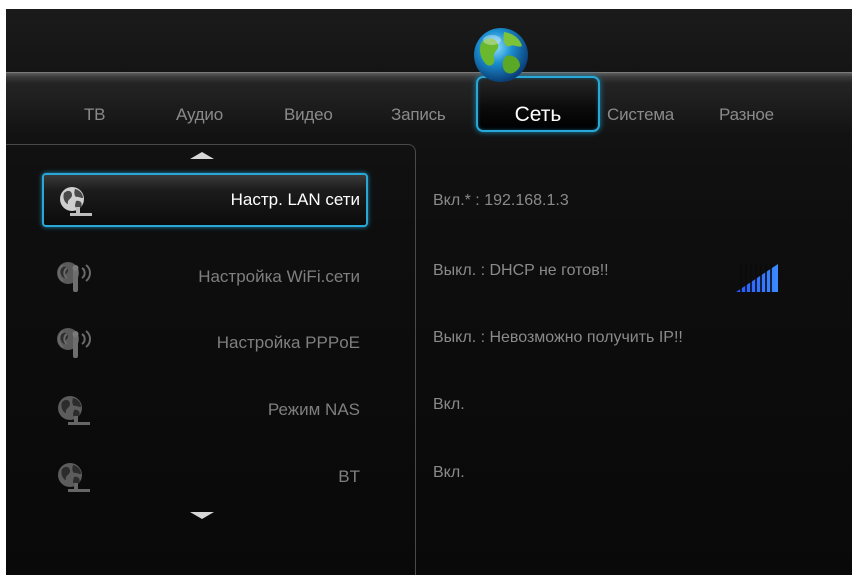 The height and width of the screenshot is (577, 856). Describe the element at coordinates (558, 337) in the screenshot. I see `status-pppoe: Выкл. : Невозможно получить IP!!` at that location.